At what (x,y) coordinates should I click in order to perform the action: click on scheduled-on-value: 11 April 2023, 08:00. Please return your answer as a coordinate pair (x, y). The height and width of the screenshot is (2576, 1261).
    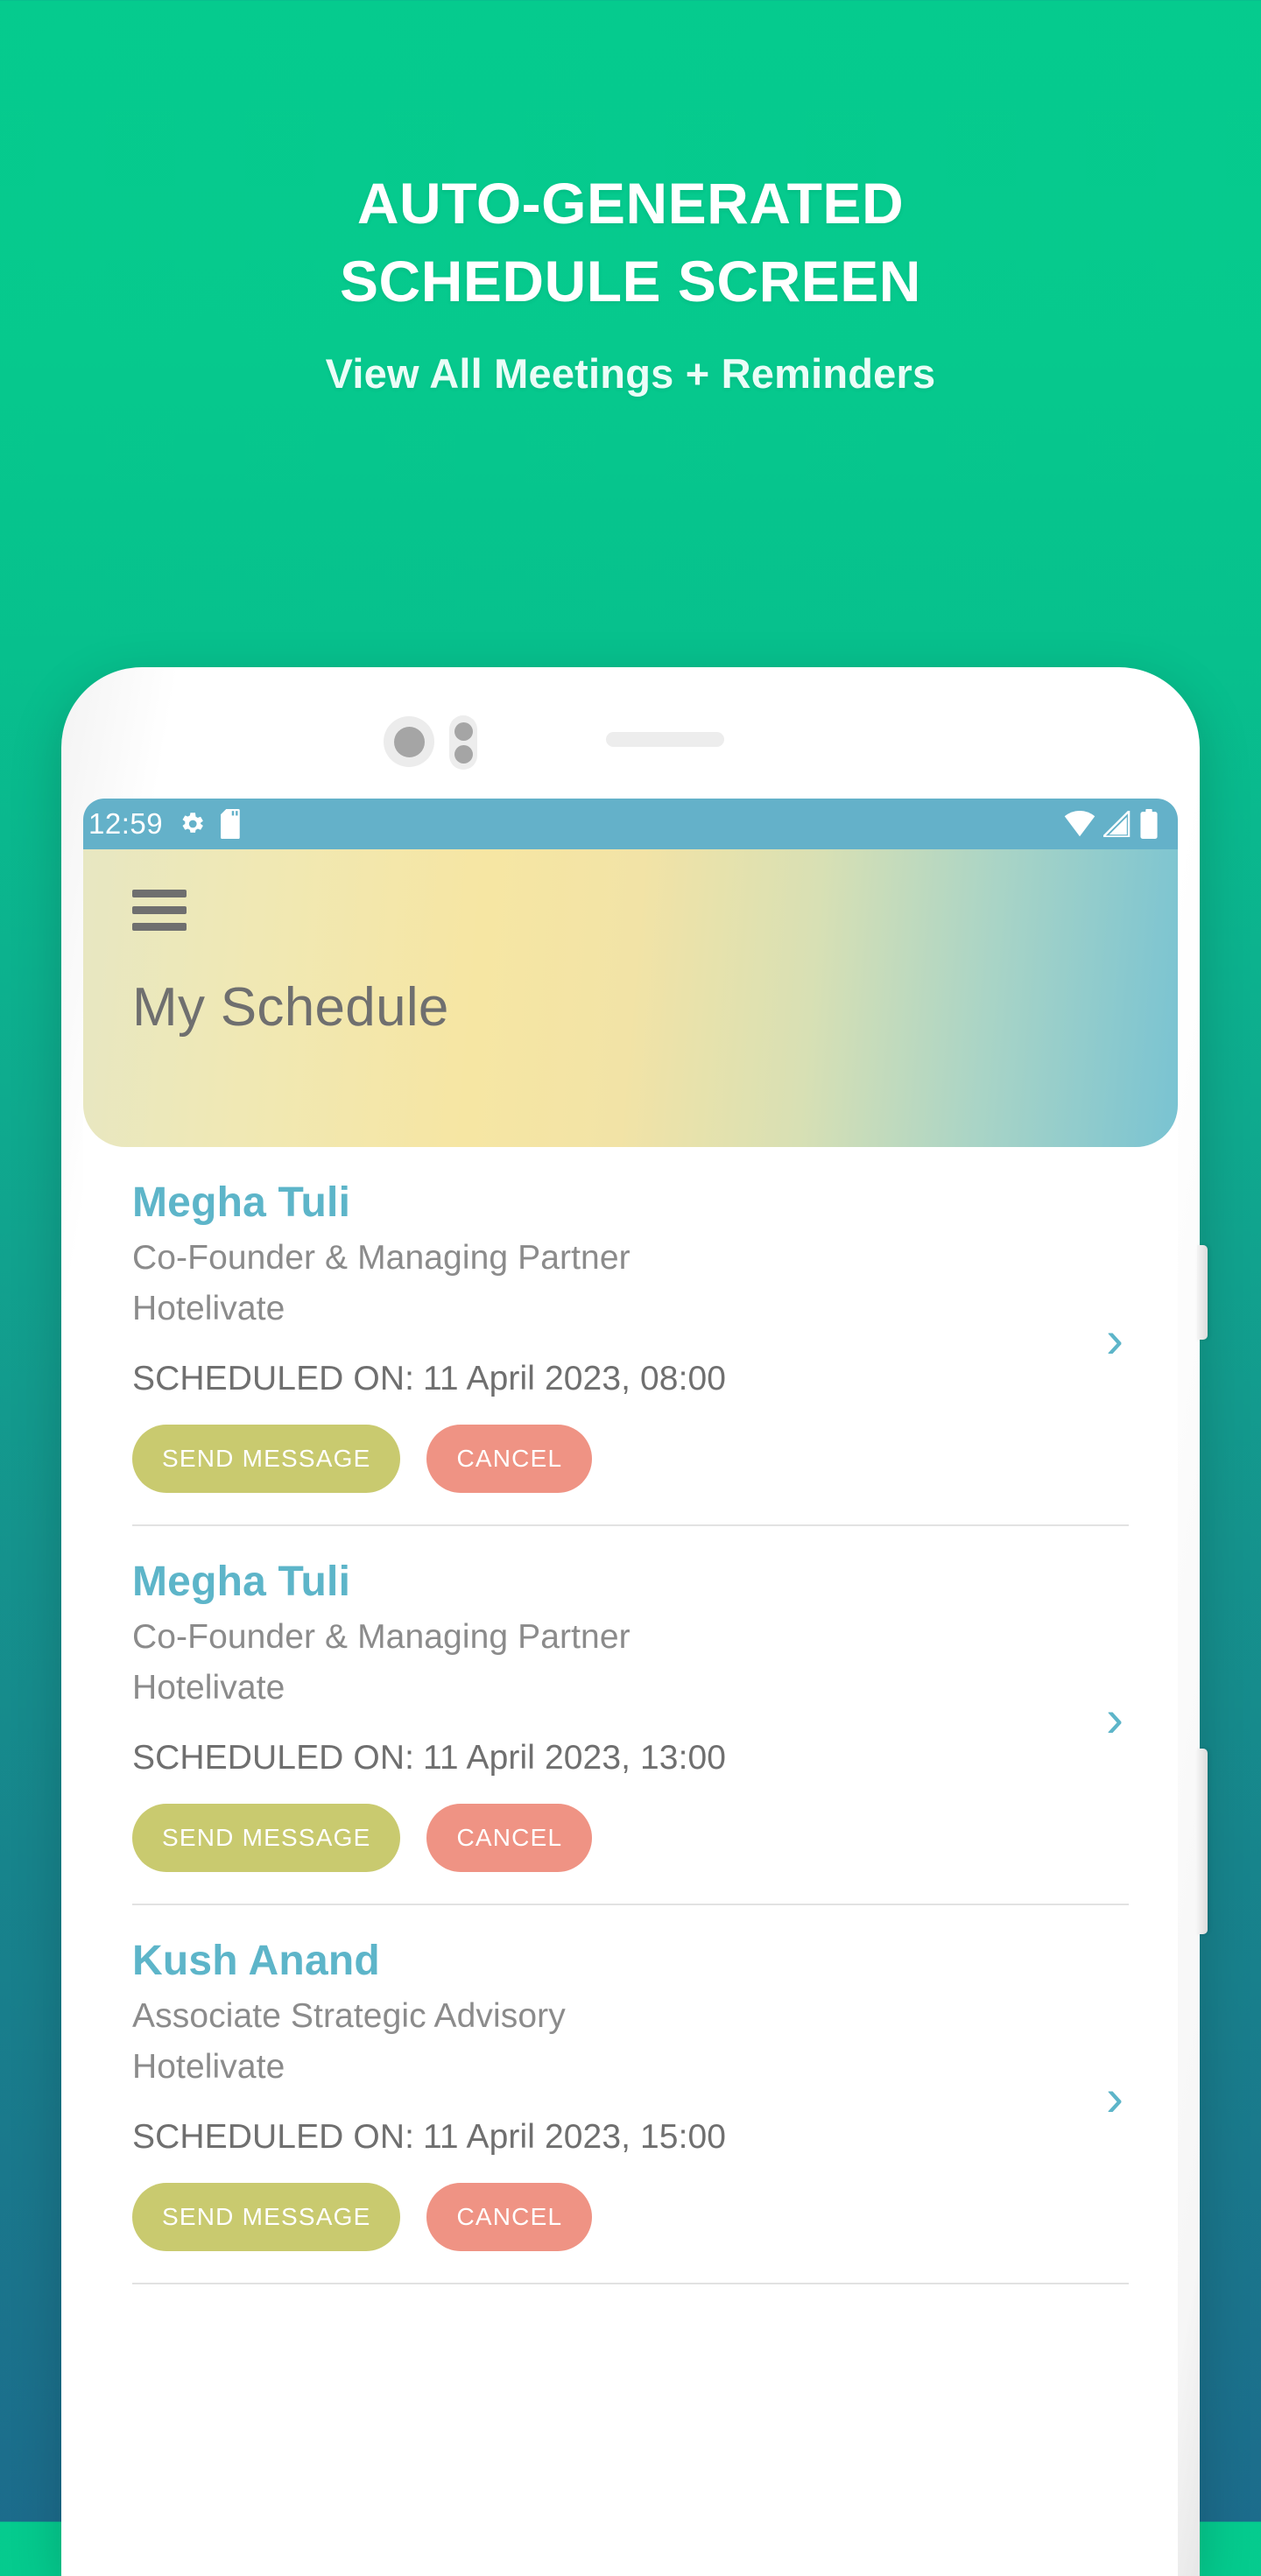
    Looking at the image, I should click on (575, 1378).